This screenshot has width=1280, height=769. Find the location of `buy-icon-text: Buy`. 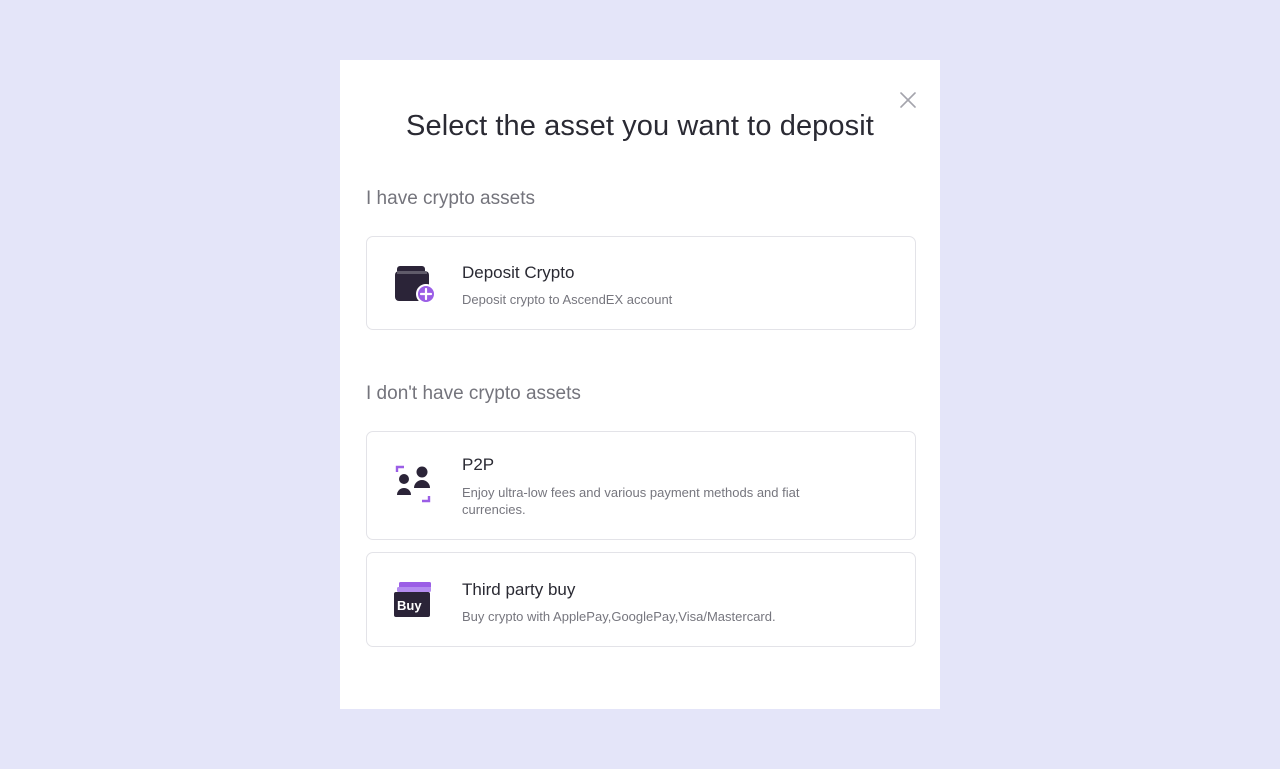

buy-icon-text: Buy is located at coordinates (409, 605).